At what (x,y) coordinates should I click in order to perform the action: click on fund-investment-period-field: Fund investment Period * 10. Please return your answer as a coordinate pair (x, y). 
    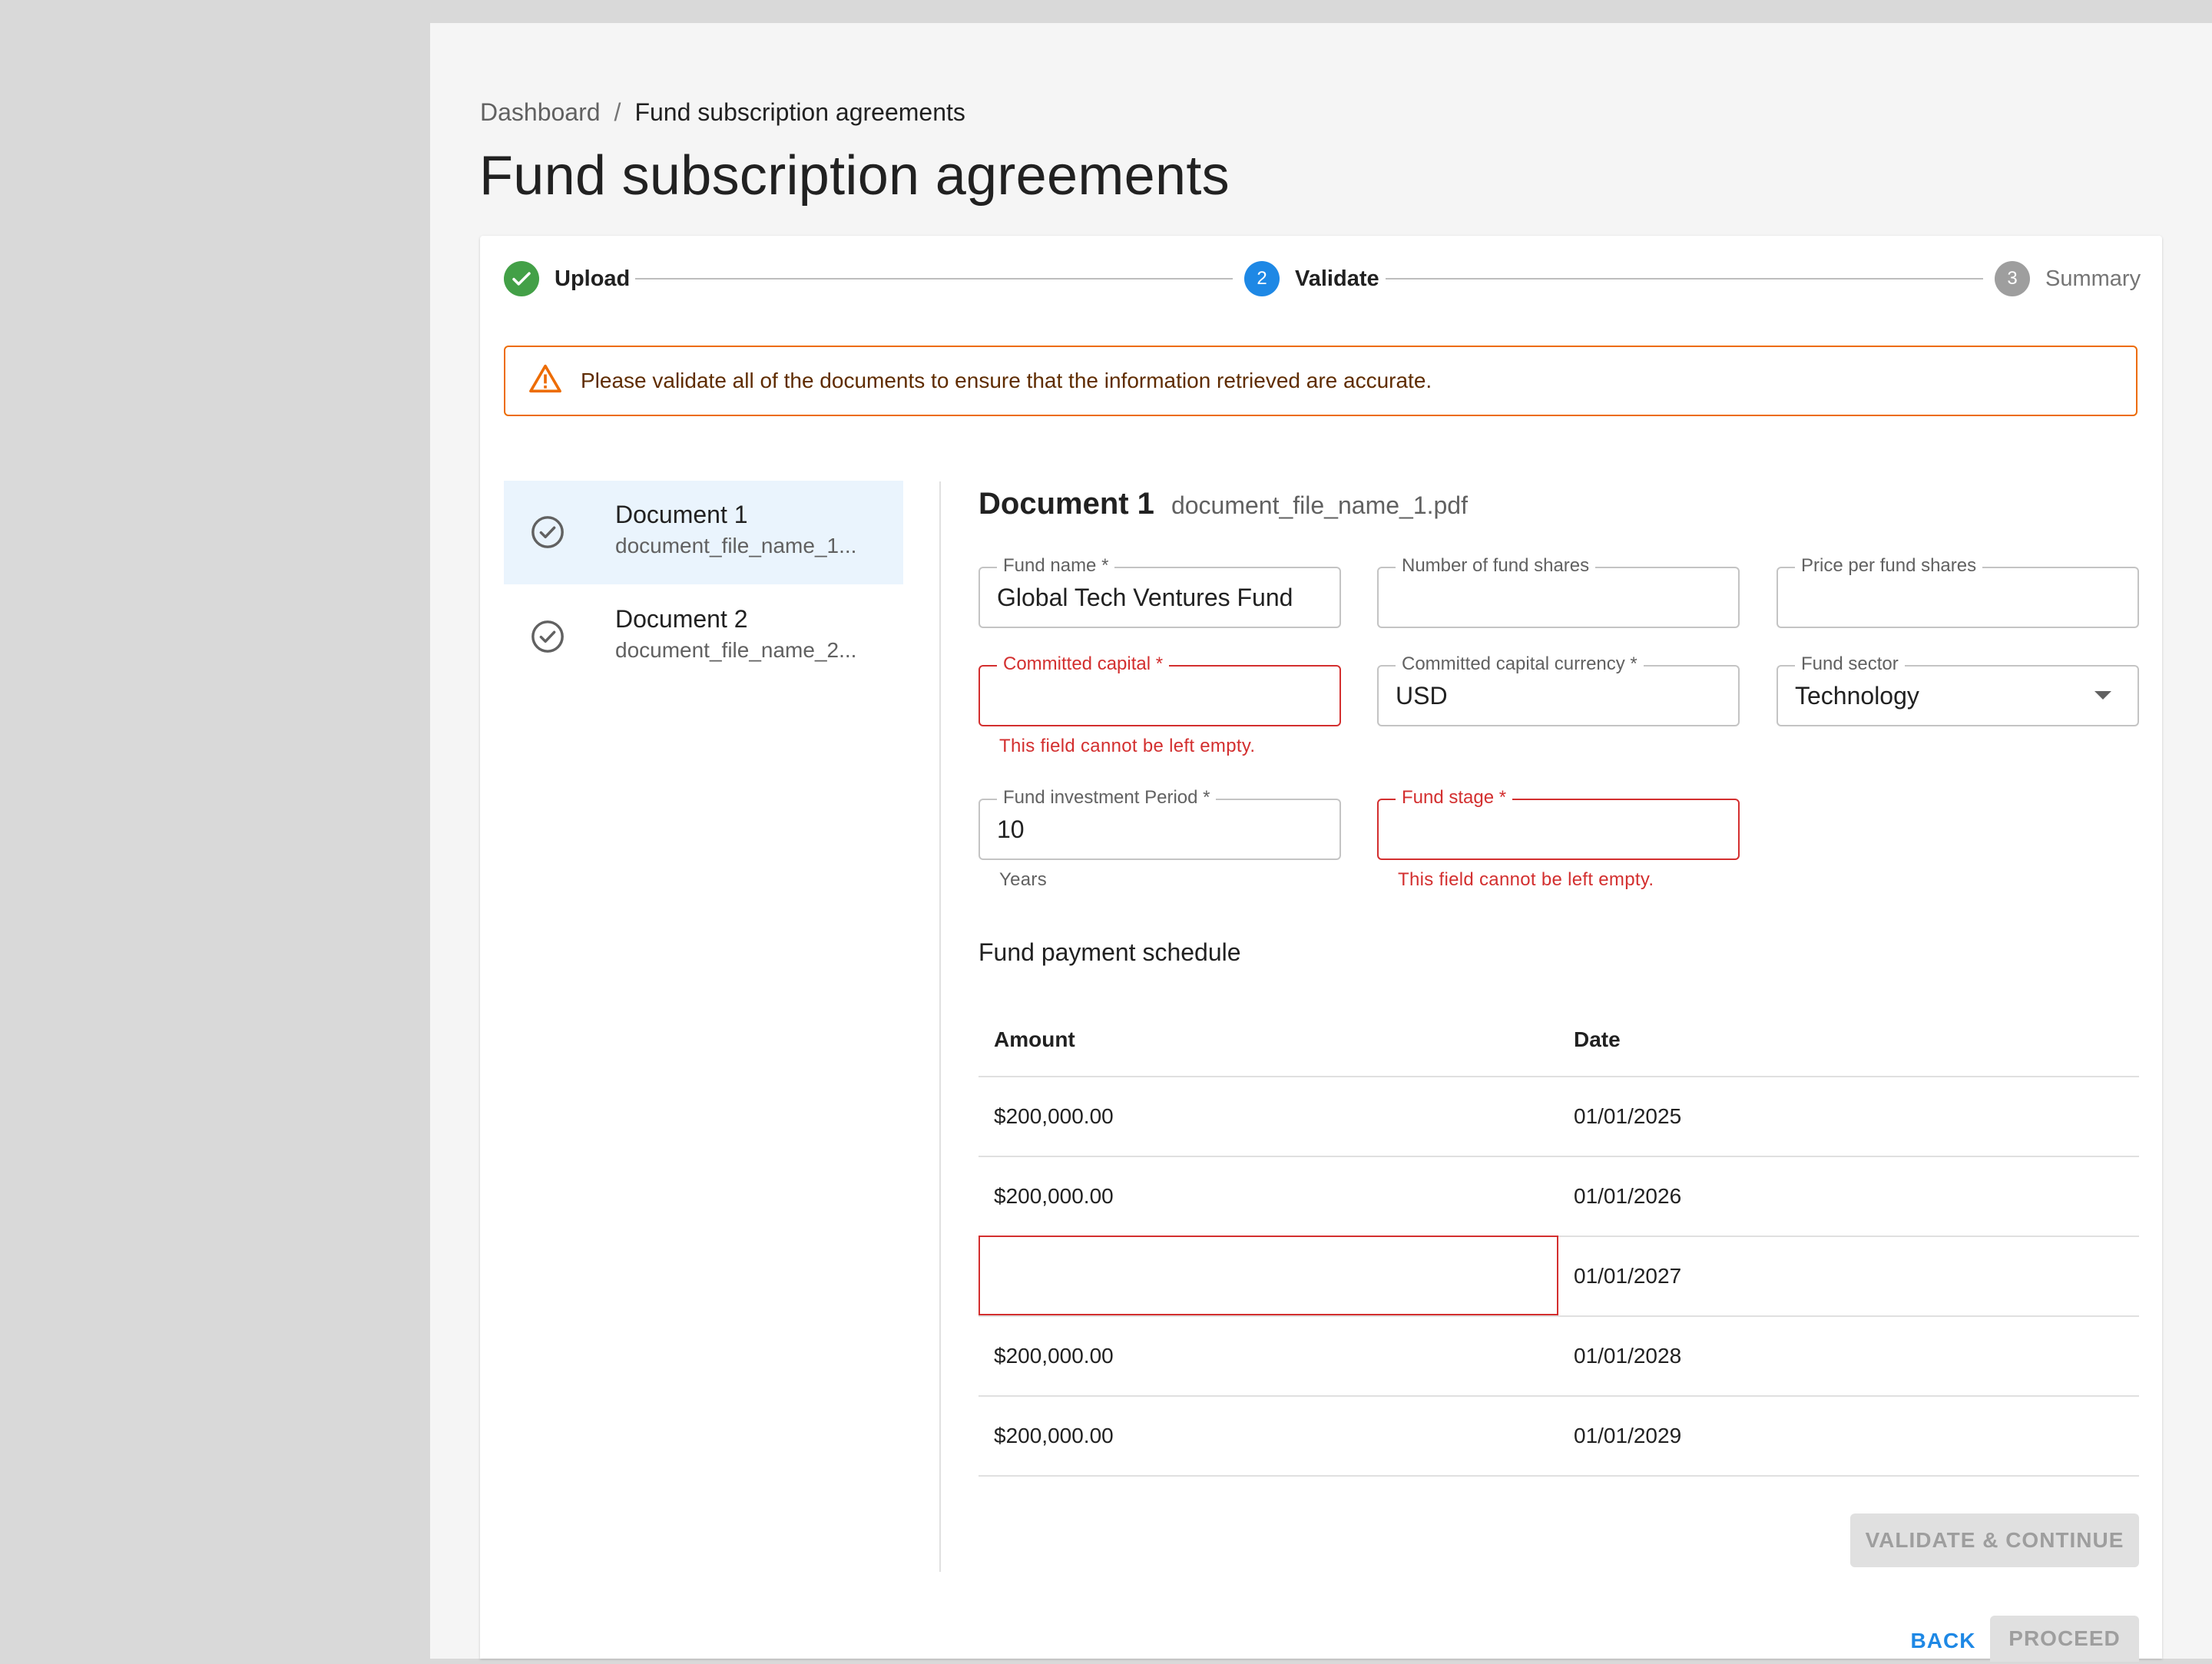
    Looking at the image, I should click on (1160, 824).